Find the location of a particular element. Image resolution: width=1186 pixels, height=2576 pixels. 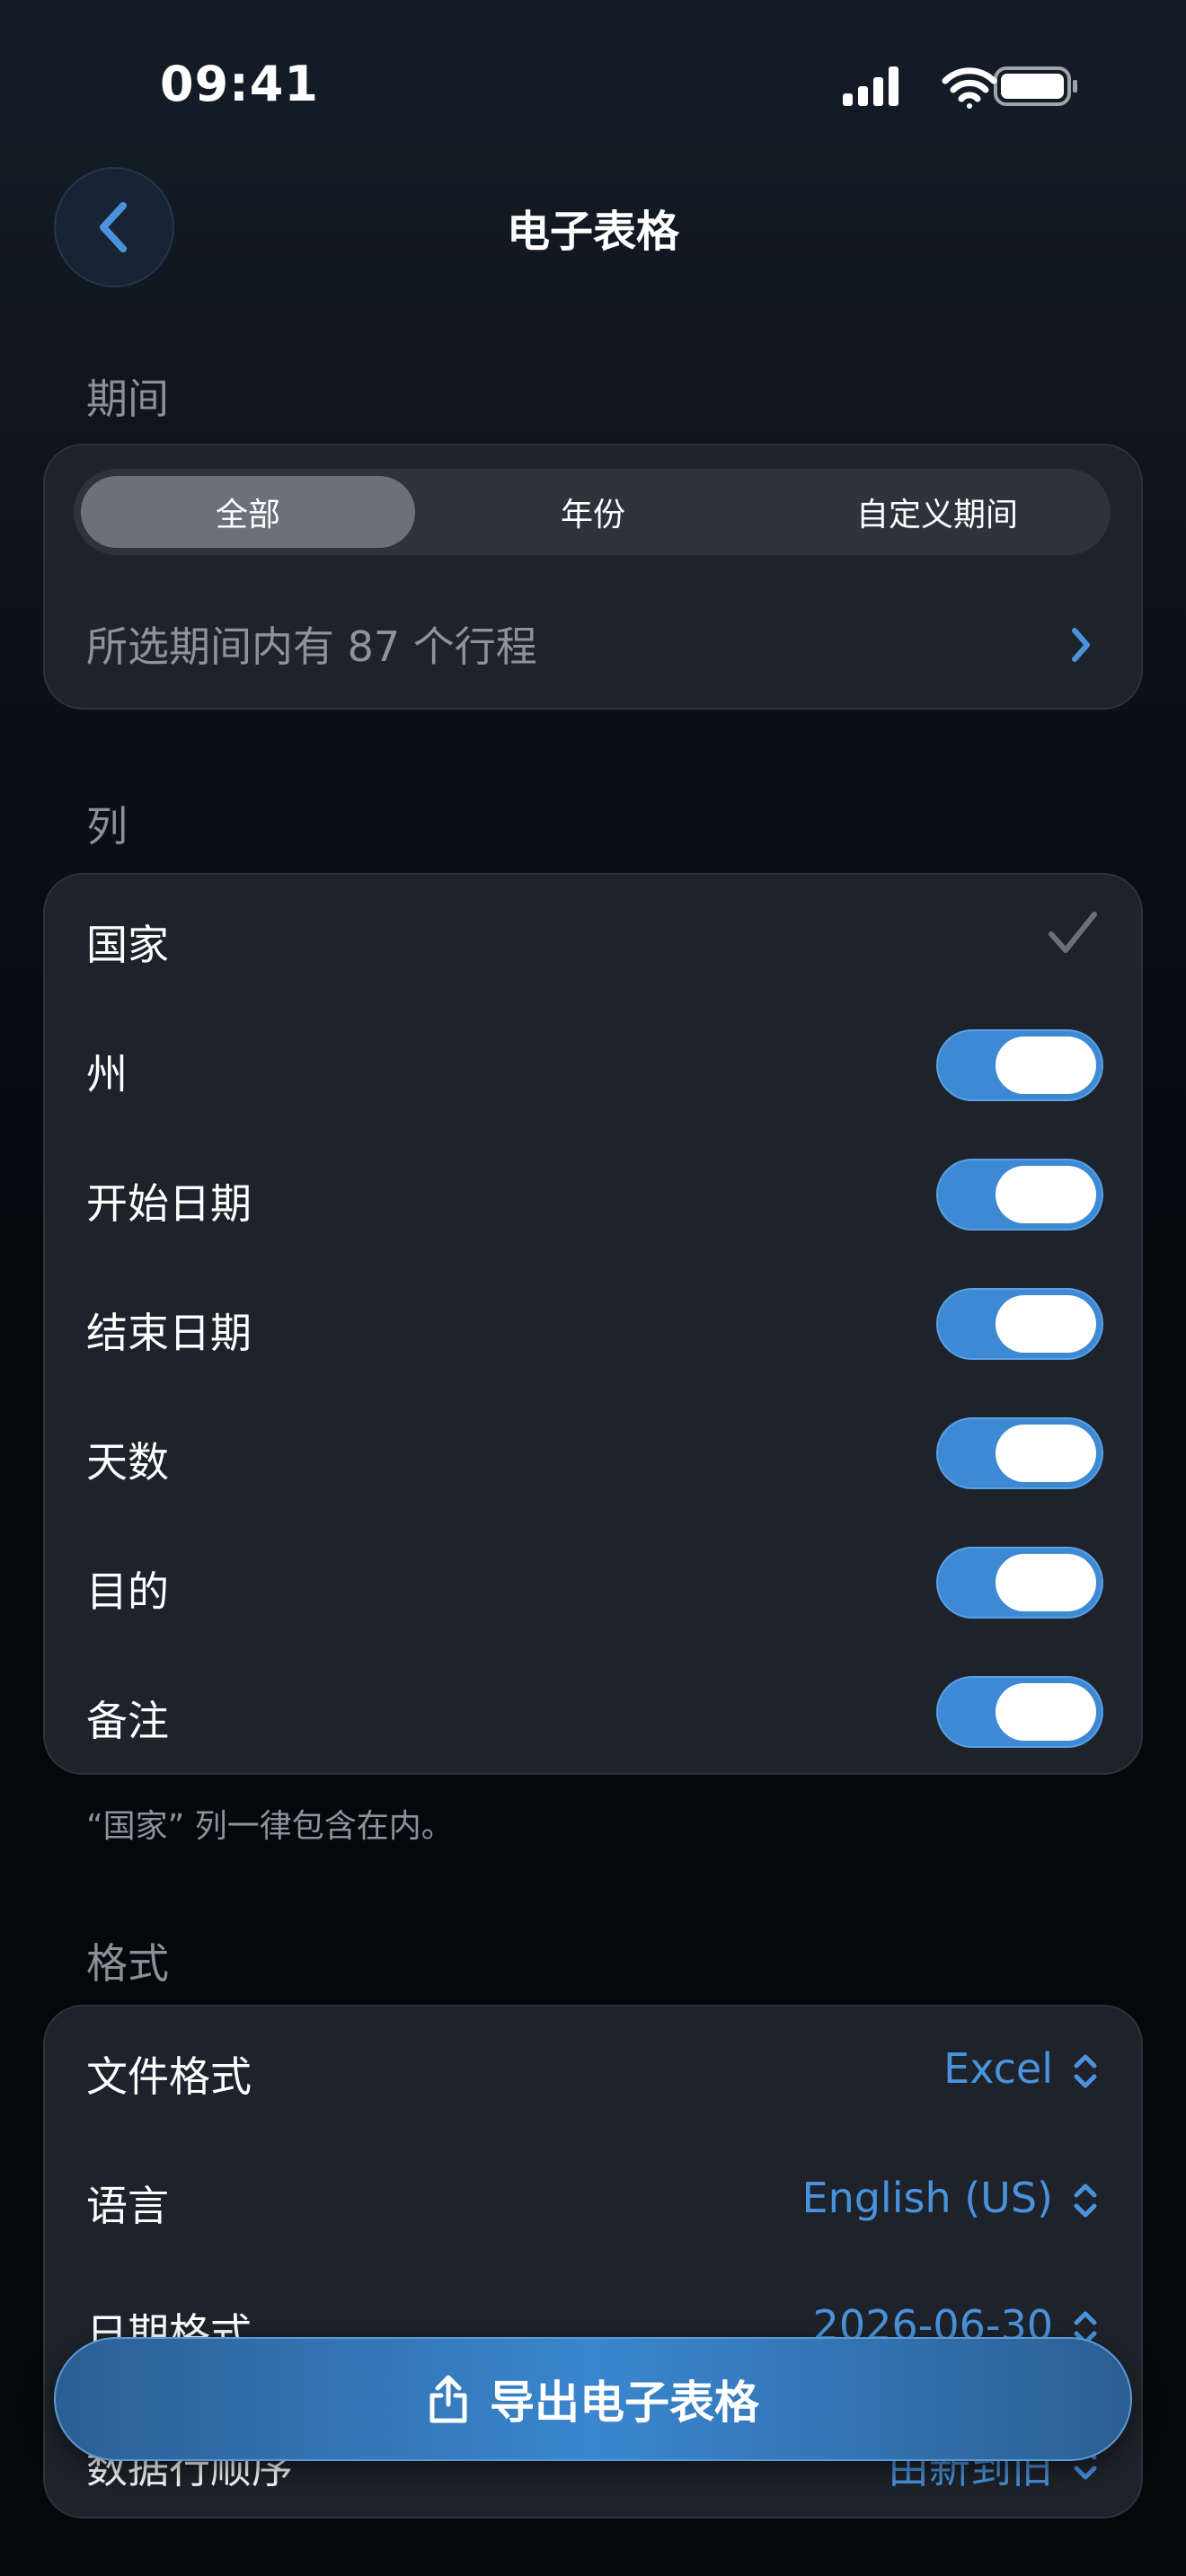

column-row-end-date: 结束日期 is located at coordinates (169, 1333).